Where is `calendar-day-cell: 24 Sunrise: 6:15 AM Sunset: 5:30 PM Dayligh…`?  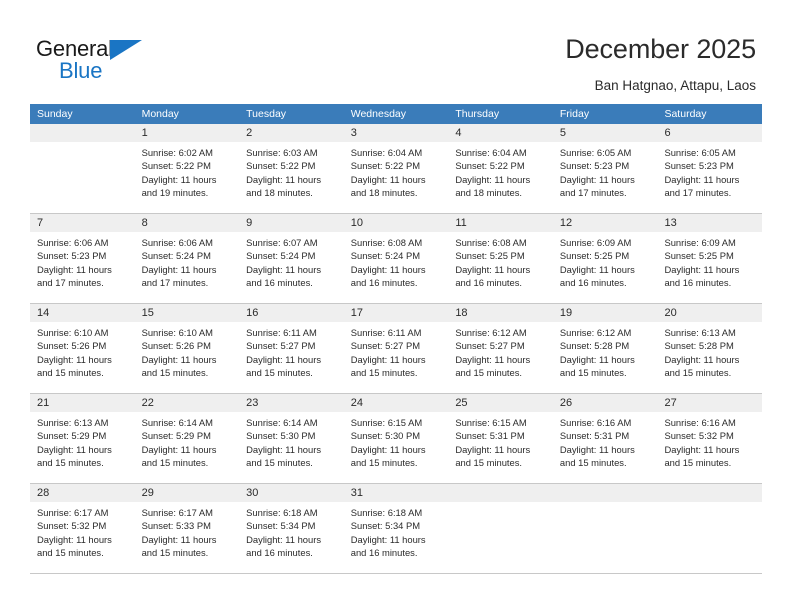 calendar-day-cell: 24 Sunrise: 6:15 AM Sunset: 5:30 PM Dayligh… is located at coordinates (396, 438).